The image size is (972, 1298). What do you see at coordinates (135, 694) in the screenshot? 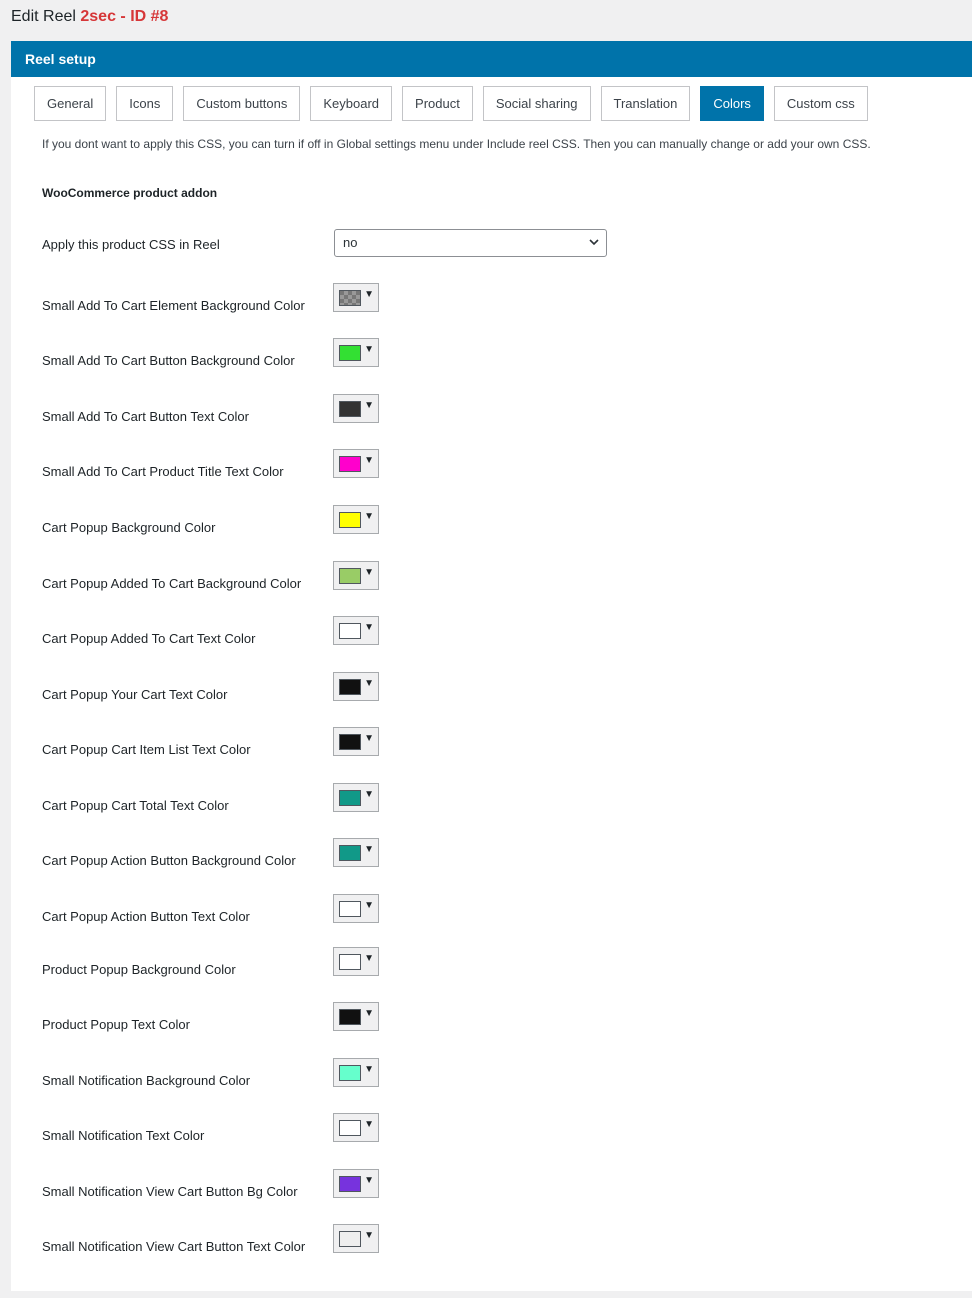
I see `color-setting-label: Cart Popup Your Cart Text Color` at bounding box center [135, 694].